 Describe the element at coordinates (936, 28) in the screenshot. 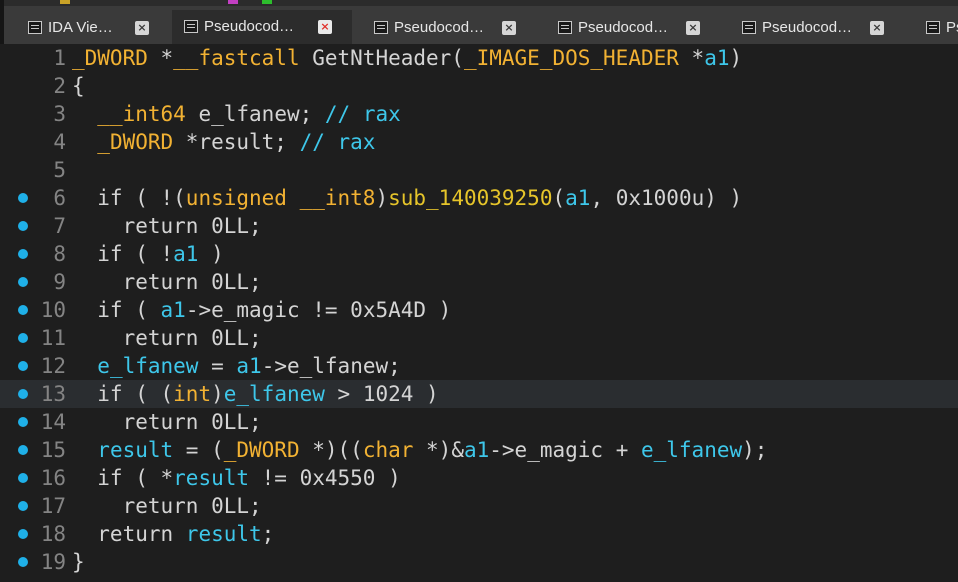

I see `tab-pseudocode-partial: Ps` at that location.